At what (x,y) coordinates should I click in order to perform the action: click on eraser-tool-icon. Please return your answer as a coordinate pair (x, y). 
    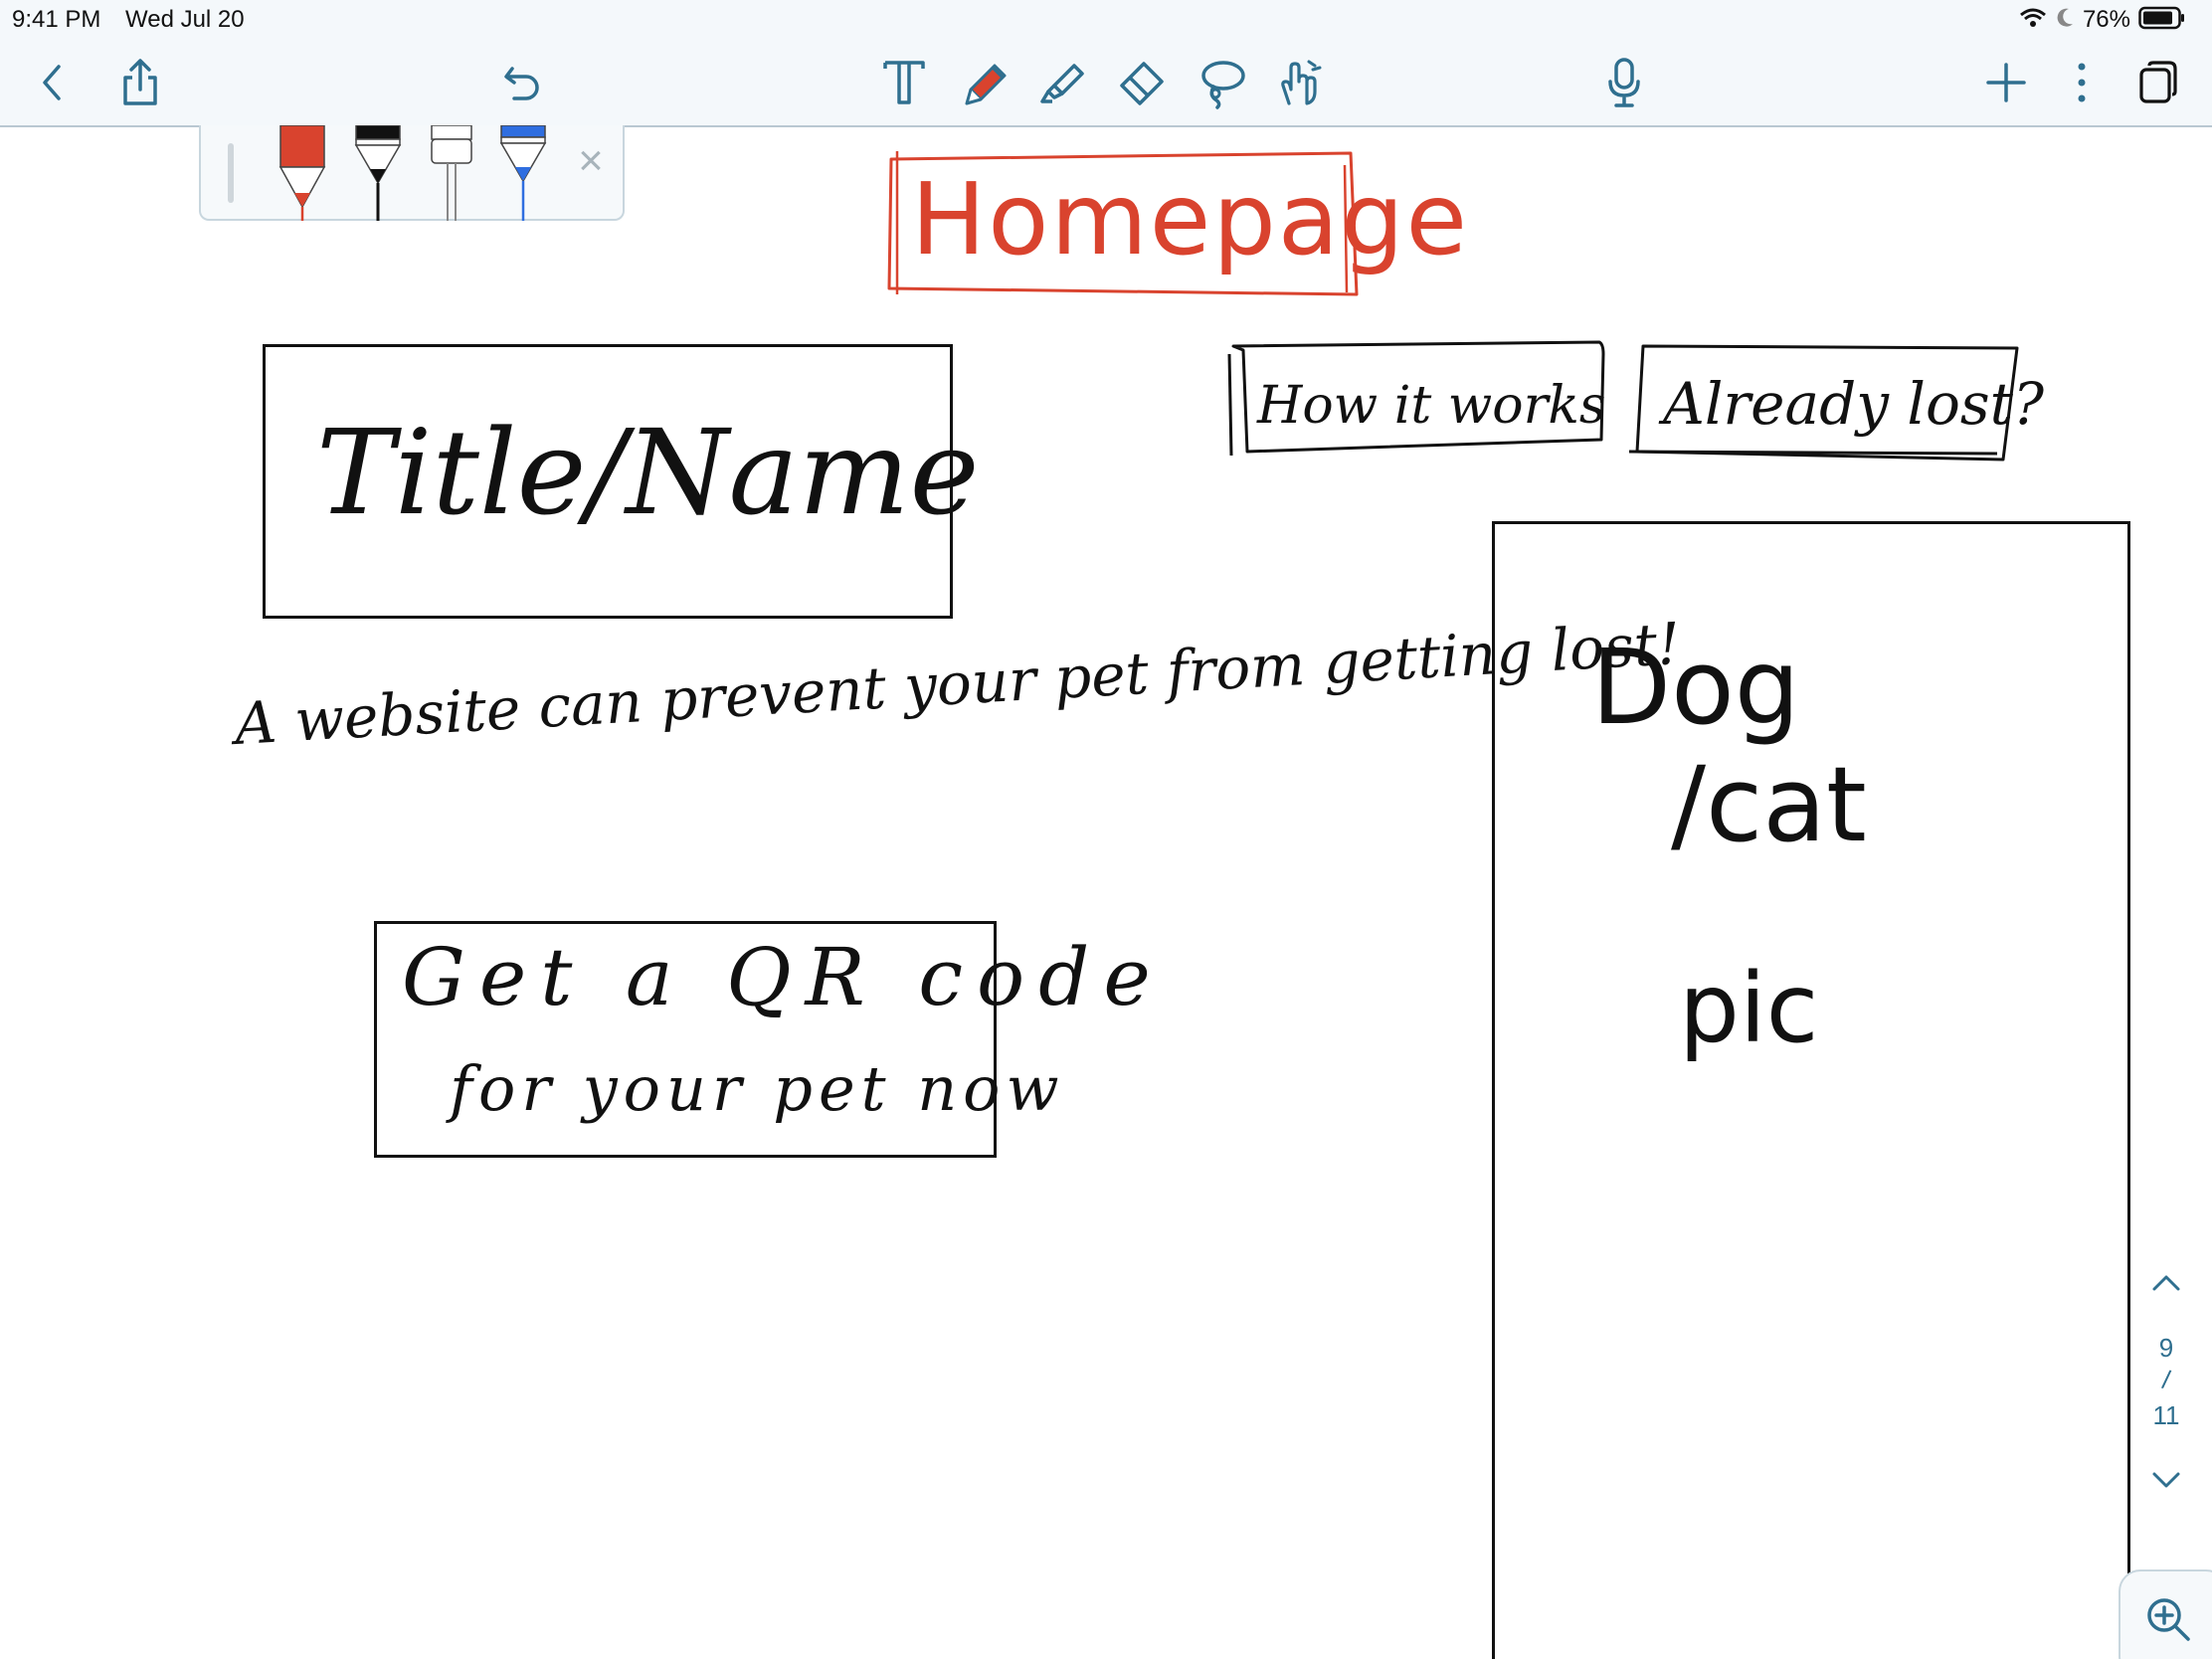
    Looking at the image, I should click on (1142, 83).